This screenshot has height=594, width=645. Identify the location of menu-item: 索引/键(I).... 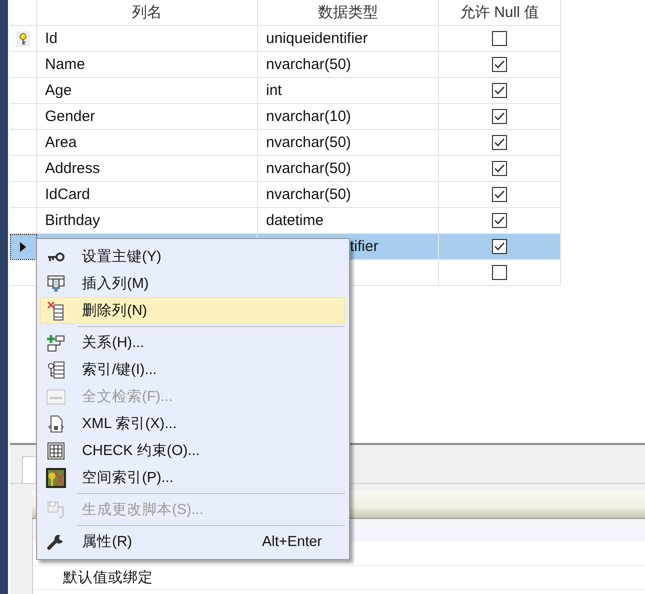
(192, 369).